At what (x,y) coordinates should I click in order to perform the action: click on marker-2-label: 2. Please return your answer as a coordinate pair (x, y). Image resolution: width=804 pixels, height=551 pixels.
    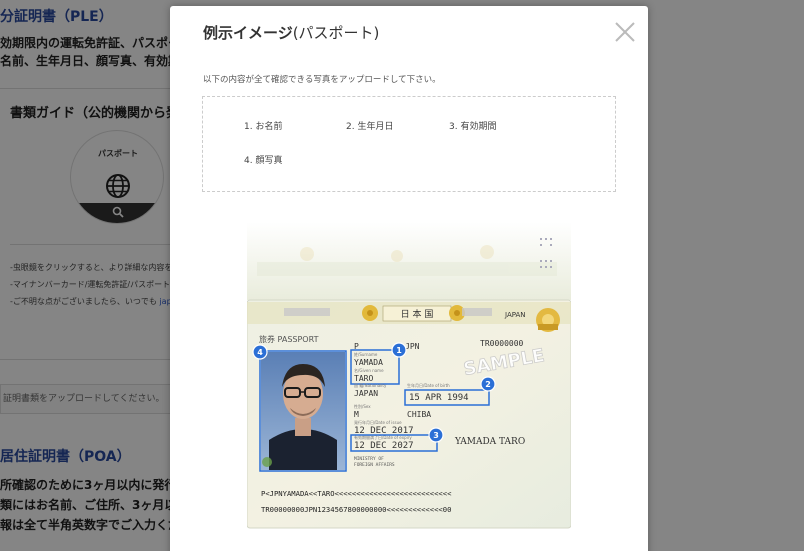
    Looking at the image, I should click on (488, 384).